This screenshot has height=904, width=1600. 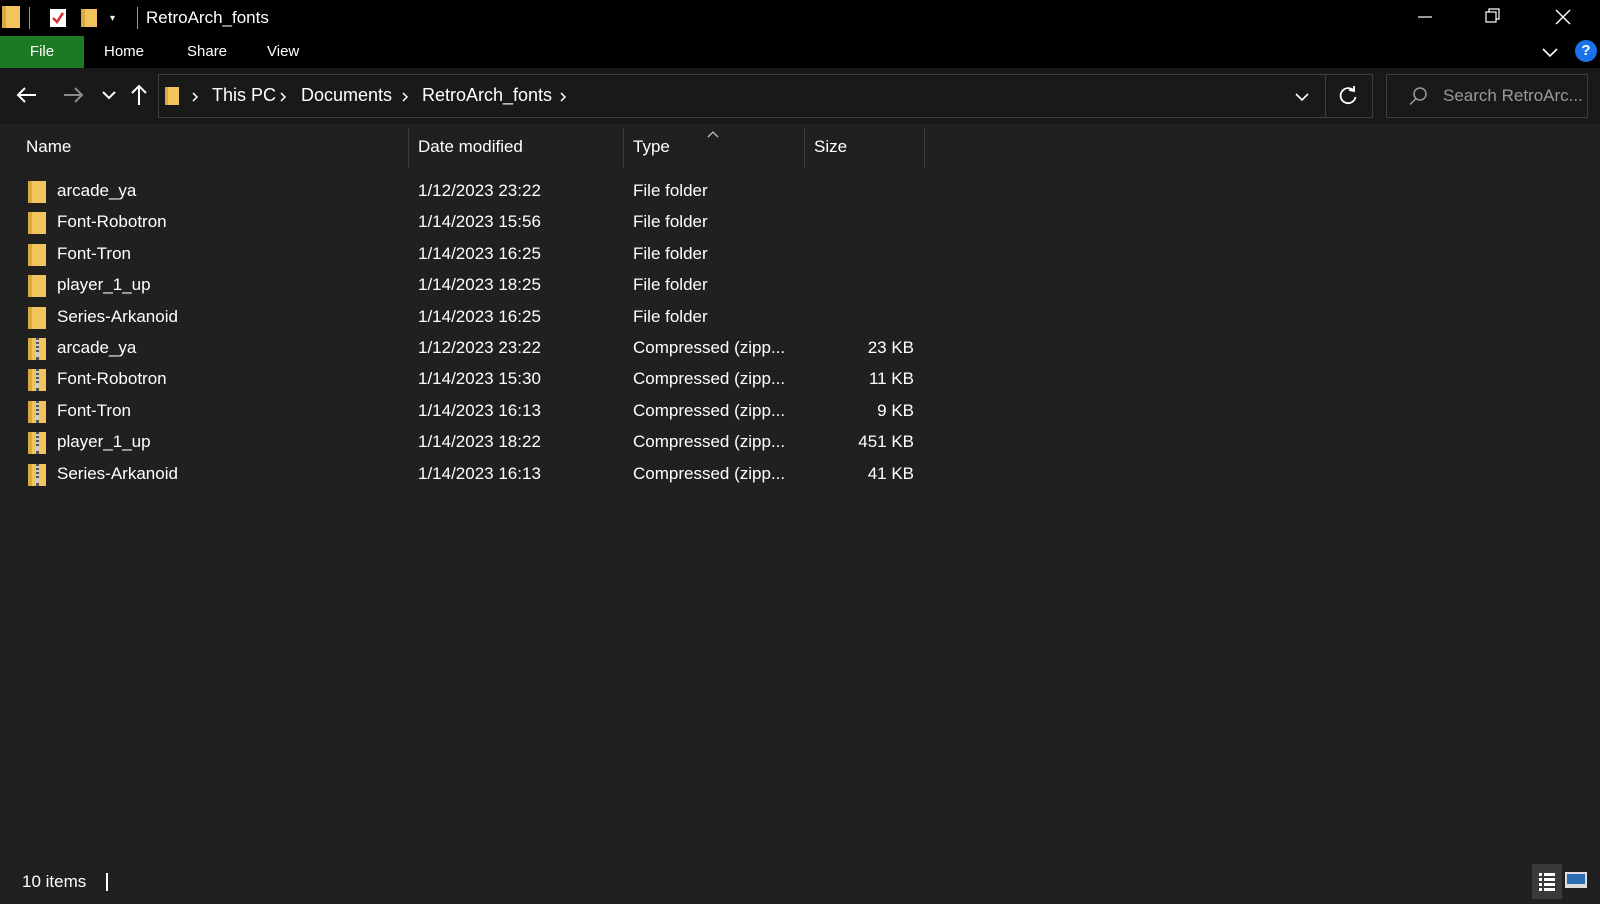 I want to click on file-row: Font-Tron 1/14/2023 16:25 File folder, so click(x=465, y=255).